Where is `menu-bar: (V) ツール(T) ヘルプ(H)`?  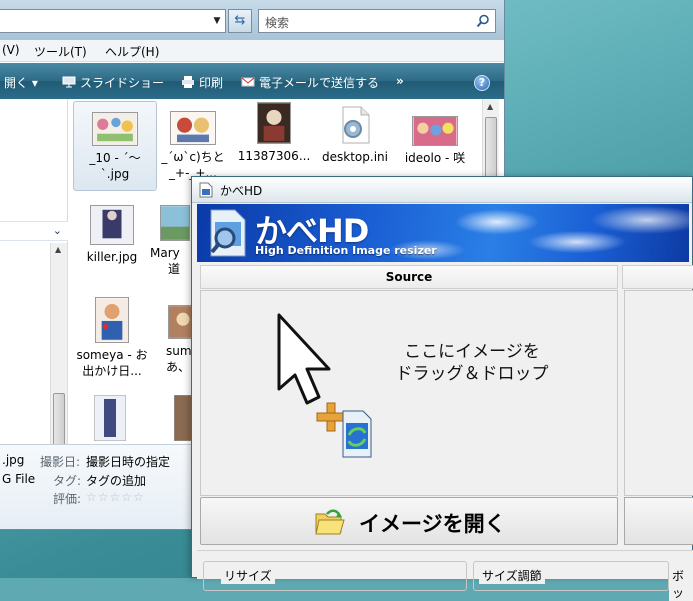 menu-bar: (V) ツール(T) ヘルプ(H) is located at coordinates (252, 51).